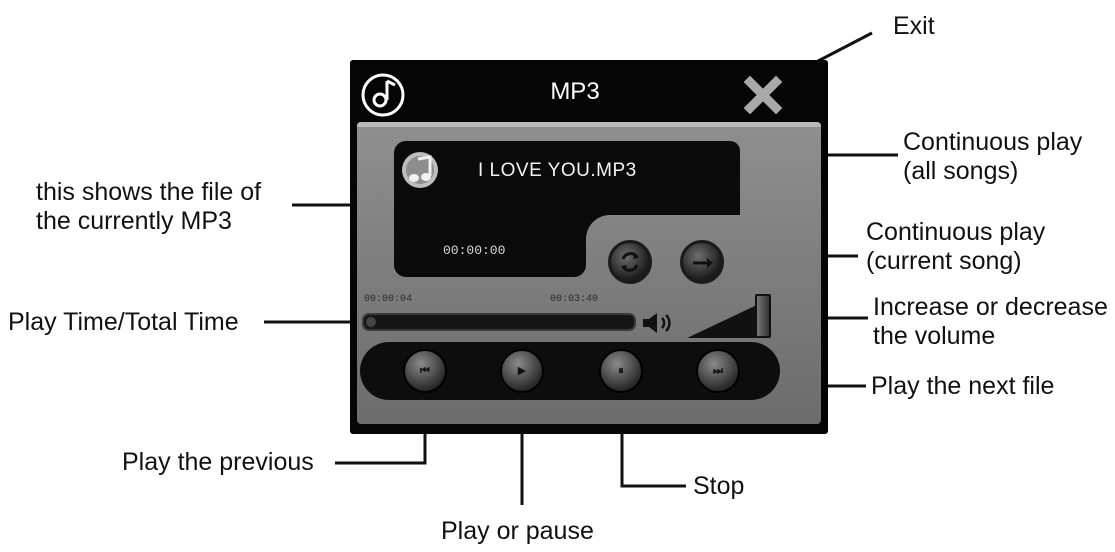 The width and height of the screenshot is (1115, 552). Describe the element at coordinates (589, 124) in the screenshot. I see `player-body-highlight` at that location.